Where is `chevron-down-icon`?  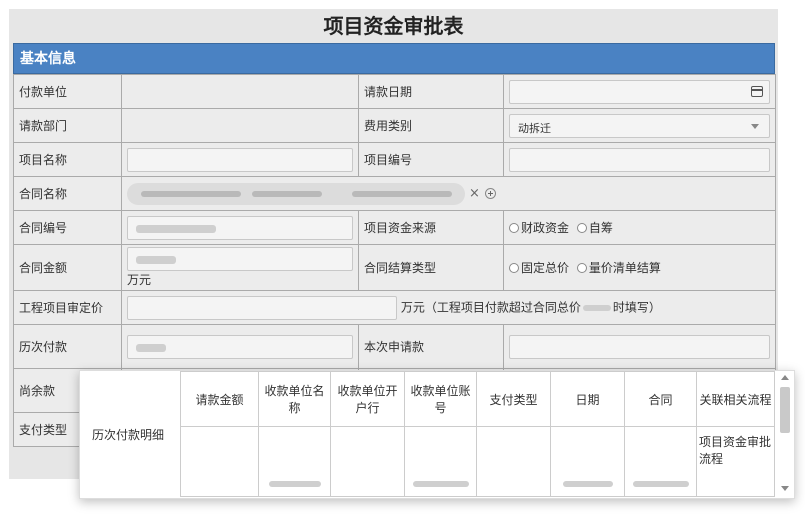 chevron-down-icon is located at coordinates (755, 126).